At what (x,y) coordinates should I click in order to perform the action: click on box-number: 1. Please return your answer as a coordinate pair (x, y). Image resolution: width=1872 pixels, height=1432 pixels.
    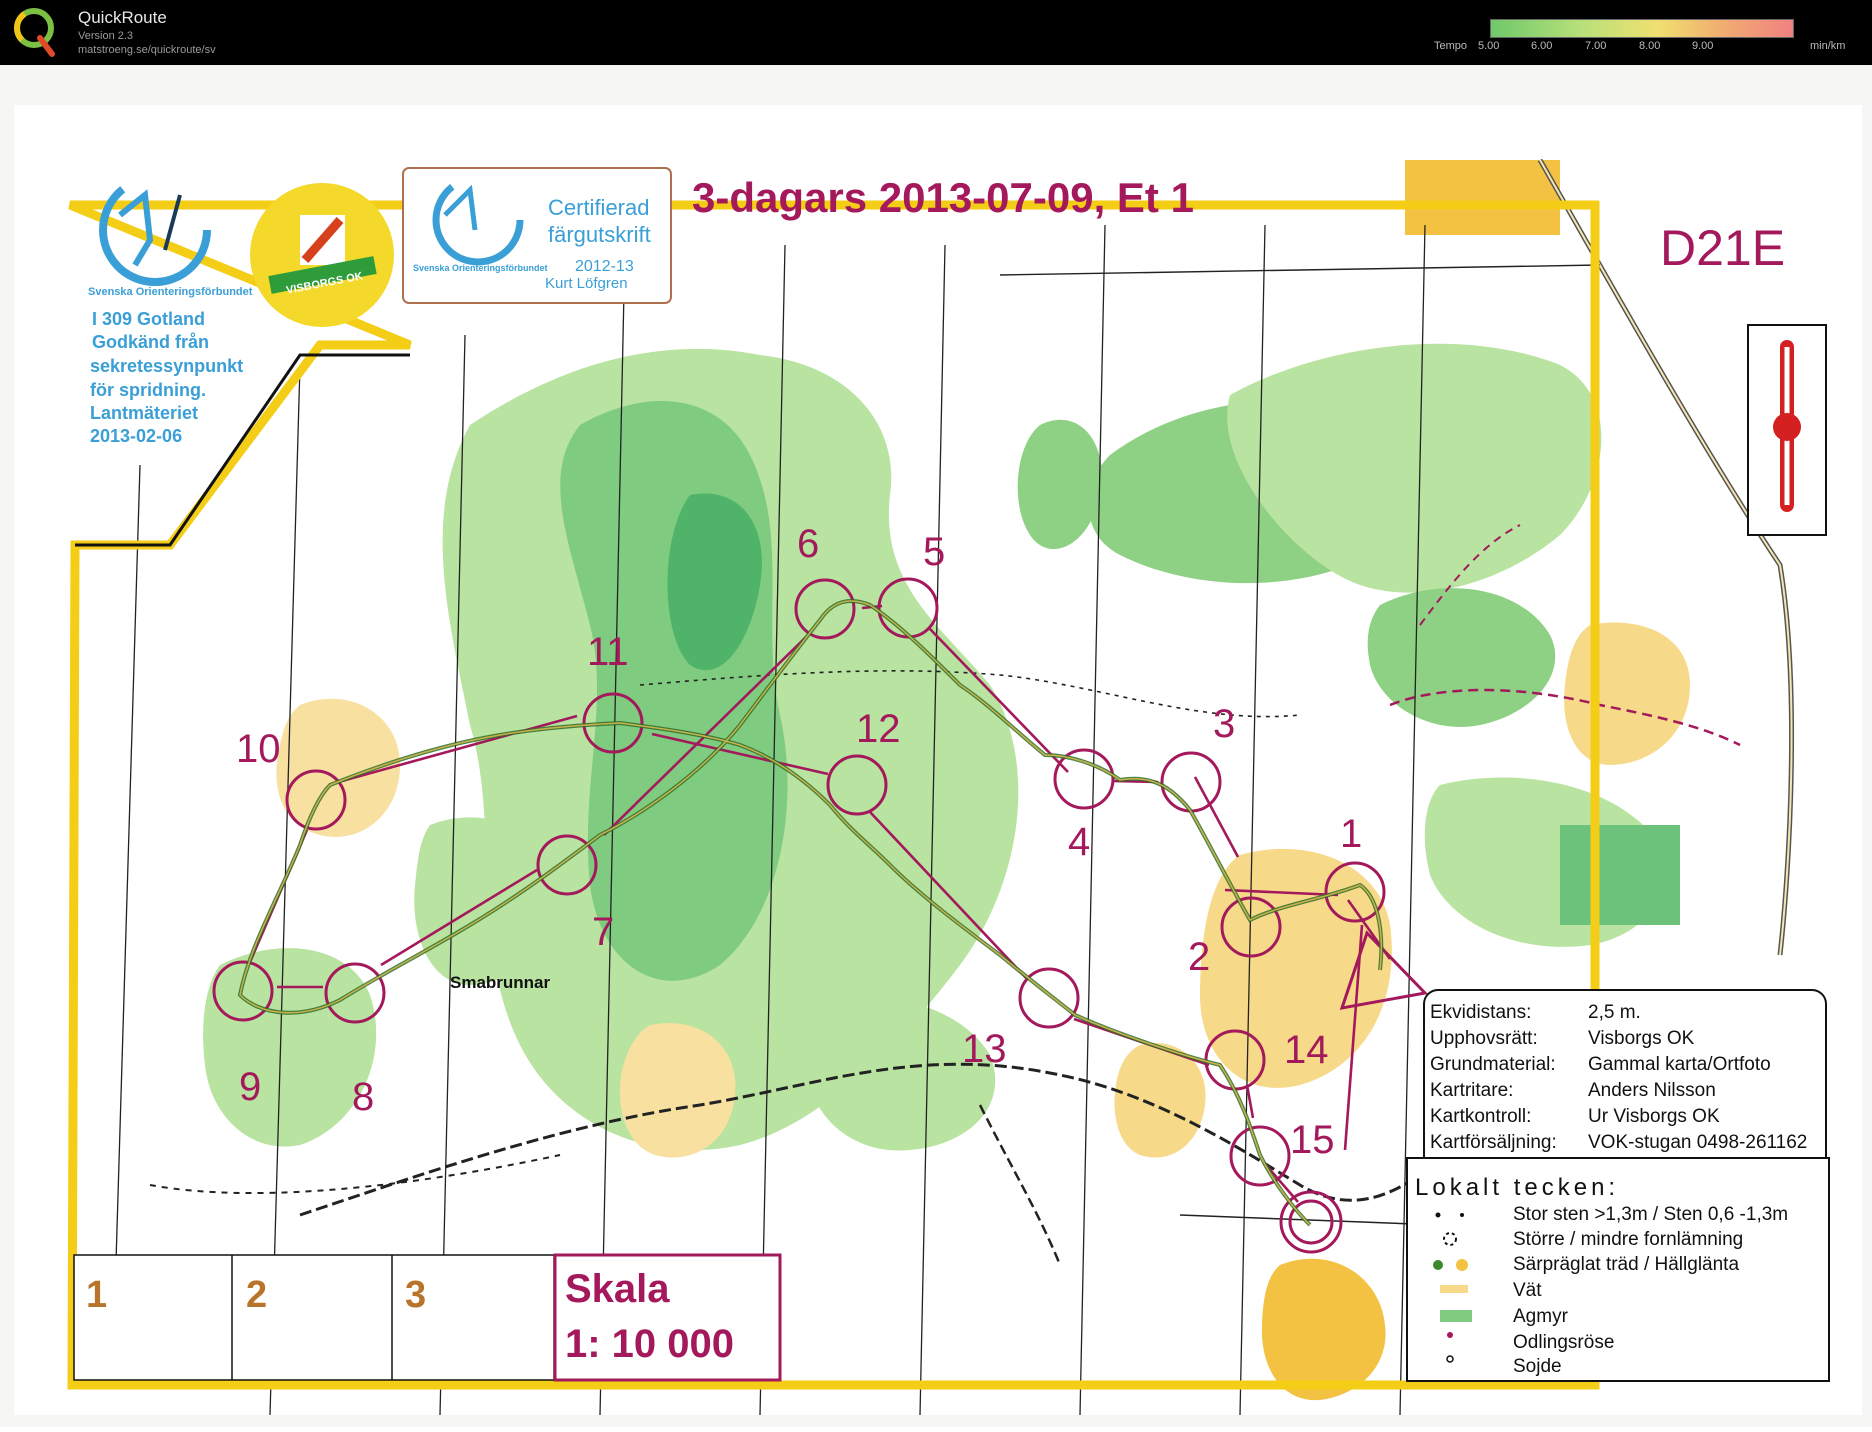
    Looking at the image, I should click on (96, 1295).